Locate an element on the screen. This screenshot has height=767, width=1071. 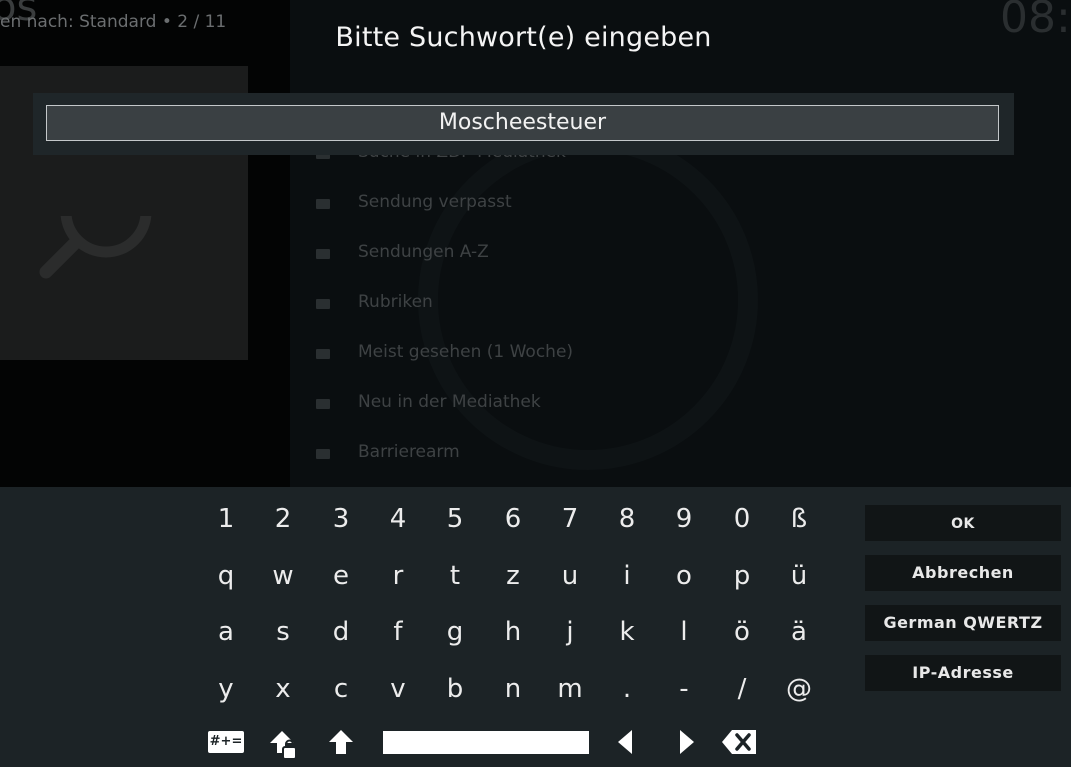
ok-button-label: OK is located at coordinates (963, 524).